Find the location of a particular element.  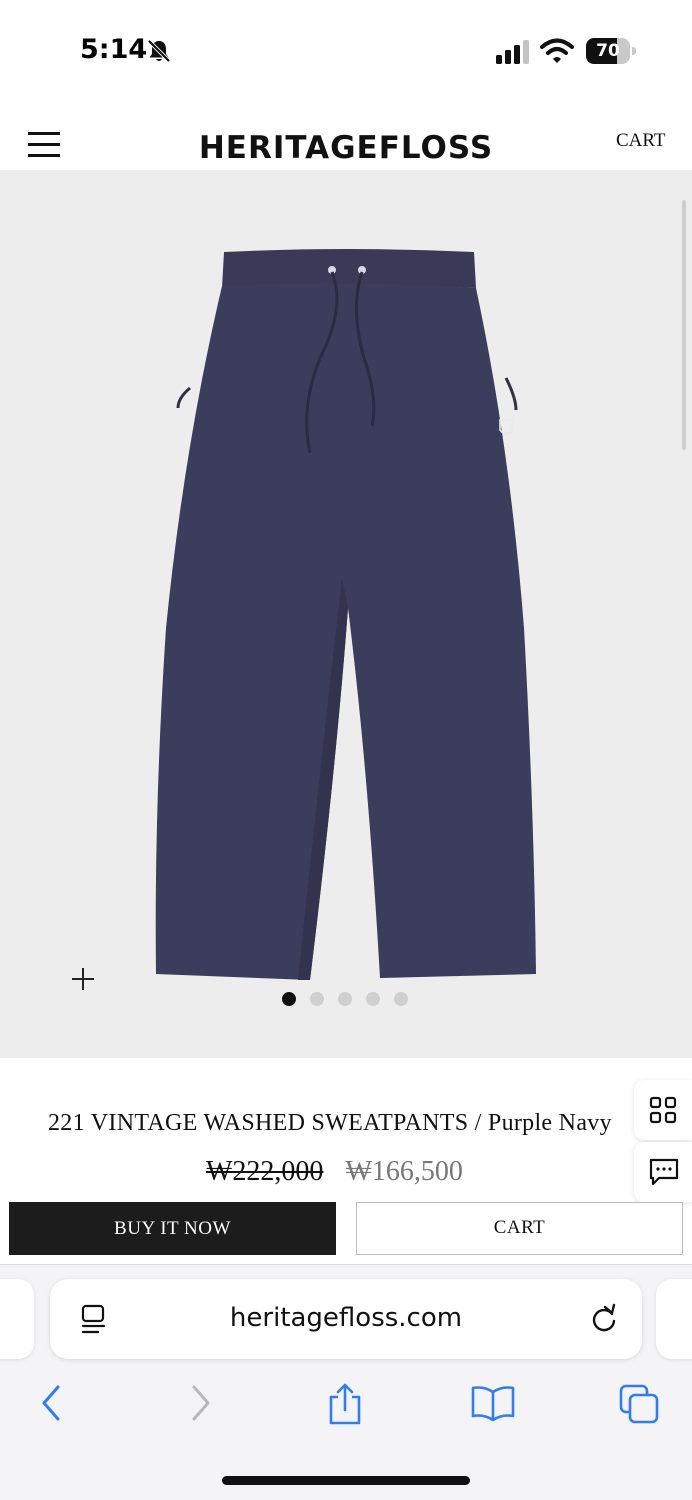

add-to-cart-button: CART is located at coordinates (519, 1228).